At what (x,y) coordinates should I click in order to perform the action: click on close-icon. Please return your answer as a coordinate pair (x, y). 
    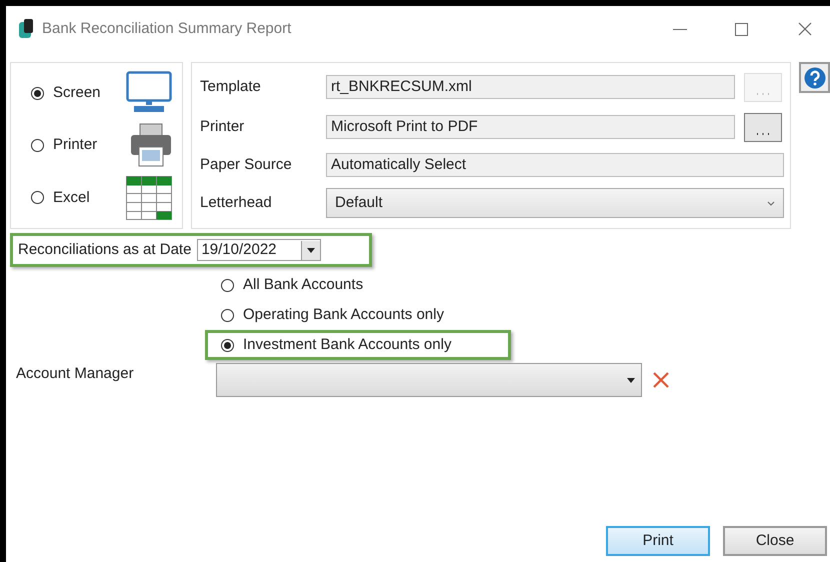
    Looking at the image, I should click on (805, 29).